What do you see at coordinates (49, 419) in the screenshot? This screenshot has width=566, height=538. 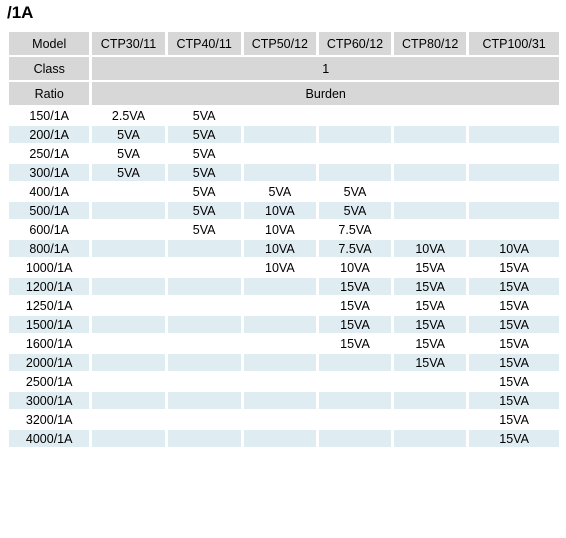 I see `row-ratio-label: 3200/1A` at bounding box center [49, 419].